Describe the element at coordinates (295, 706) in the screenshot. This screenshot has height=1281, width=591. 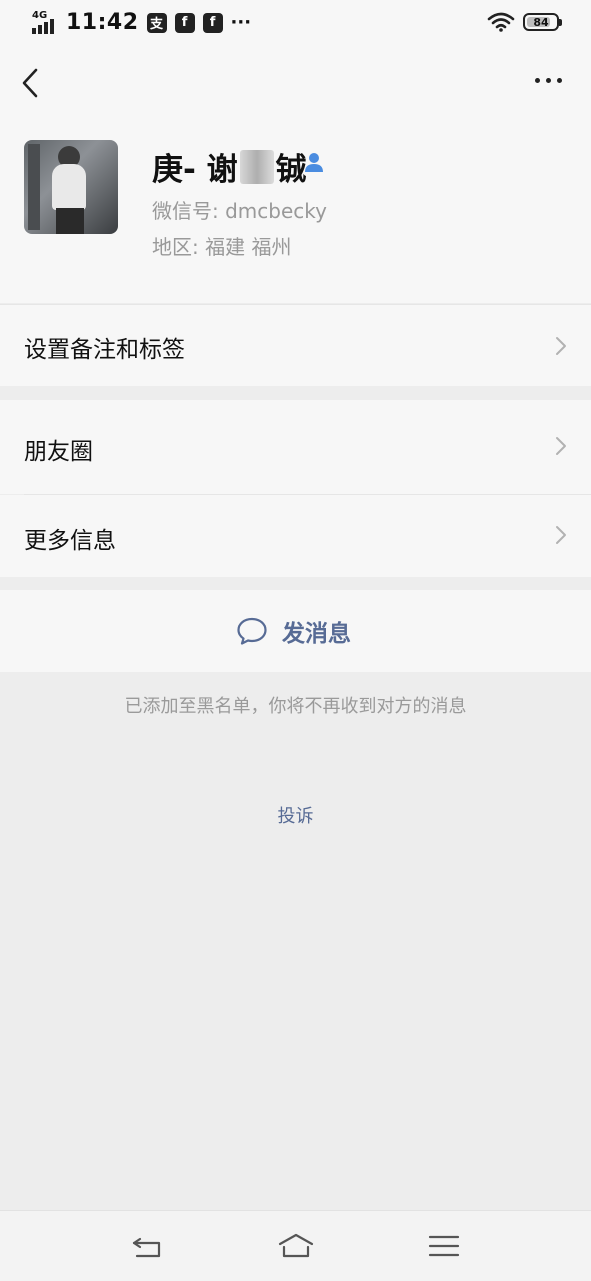
I see `blacklist-notice: 已添加至黑名单，你将不再收到对方的消息` at that location.